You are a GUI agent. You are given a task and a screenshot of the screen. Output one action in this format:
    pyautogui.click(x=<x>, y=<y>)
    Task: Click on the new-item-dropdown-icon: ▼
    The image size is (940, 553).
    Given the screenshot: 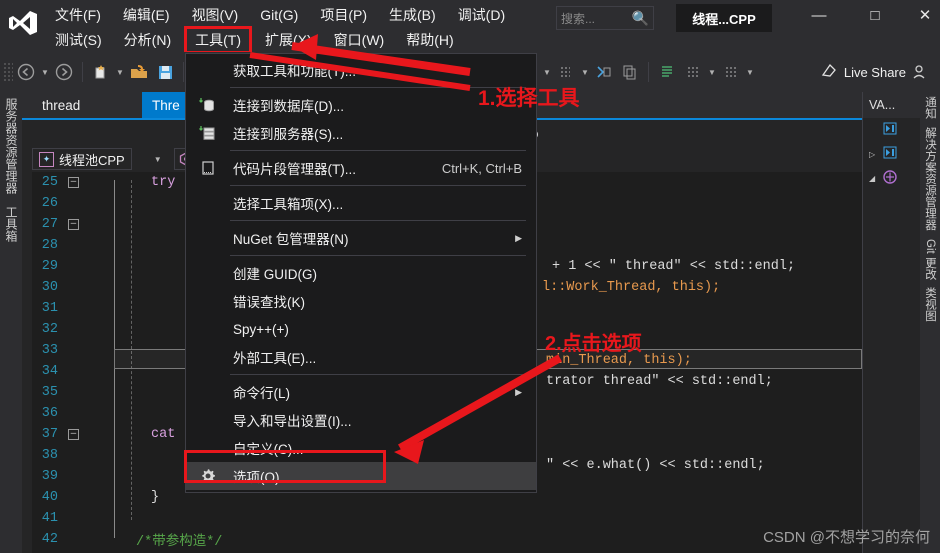 What is the action you would take?
    pyautogui.click(x=120, y=72)
    